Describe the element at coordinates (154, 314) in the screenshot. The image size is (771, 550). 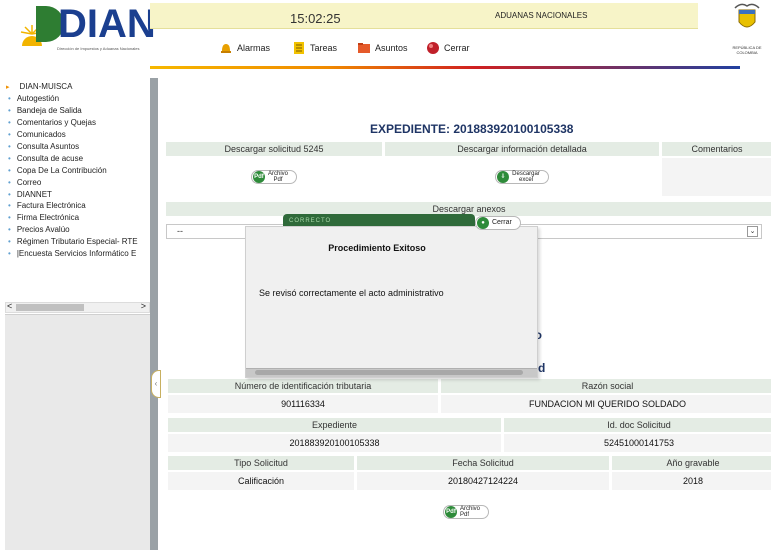
I see `sidebar-splitter` at that location.